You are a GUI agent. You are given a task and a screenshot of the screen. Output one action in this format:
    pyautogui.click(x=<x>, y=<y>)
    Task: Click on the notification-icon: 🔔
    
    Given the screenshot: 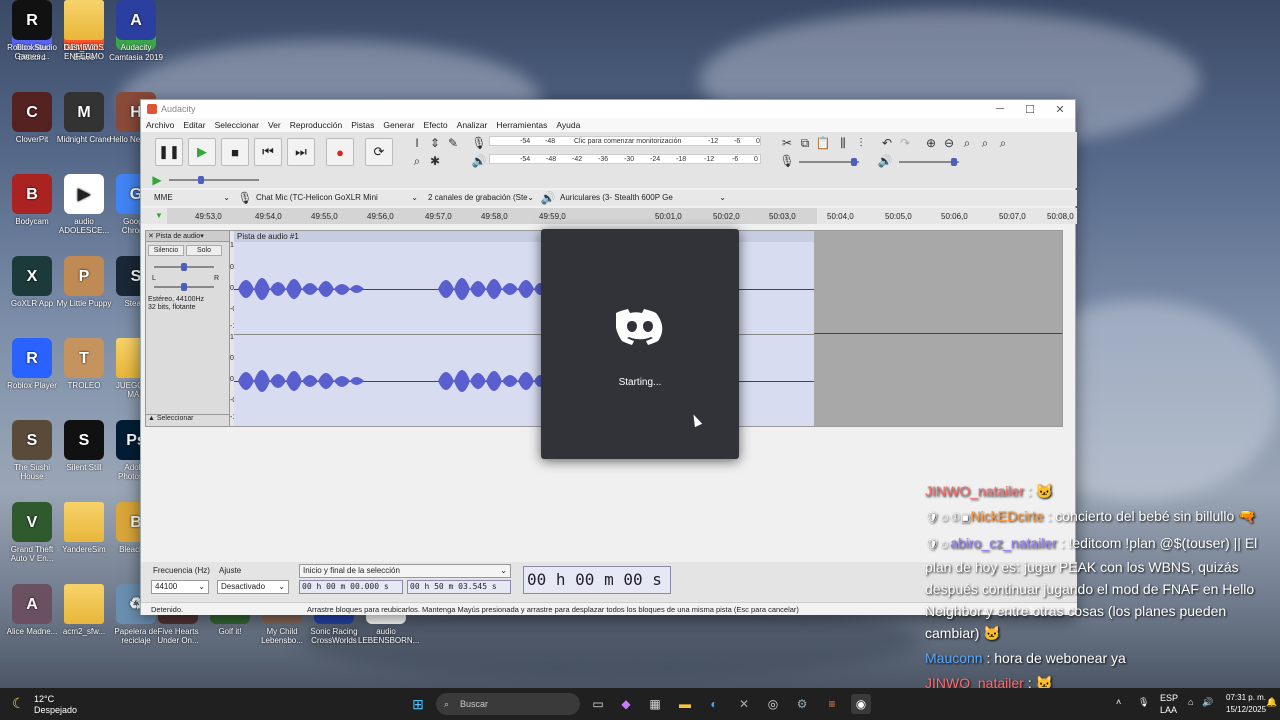 What is the action you would take?
    pyautogui.click(x=1271, y=702)
    